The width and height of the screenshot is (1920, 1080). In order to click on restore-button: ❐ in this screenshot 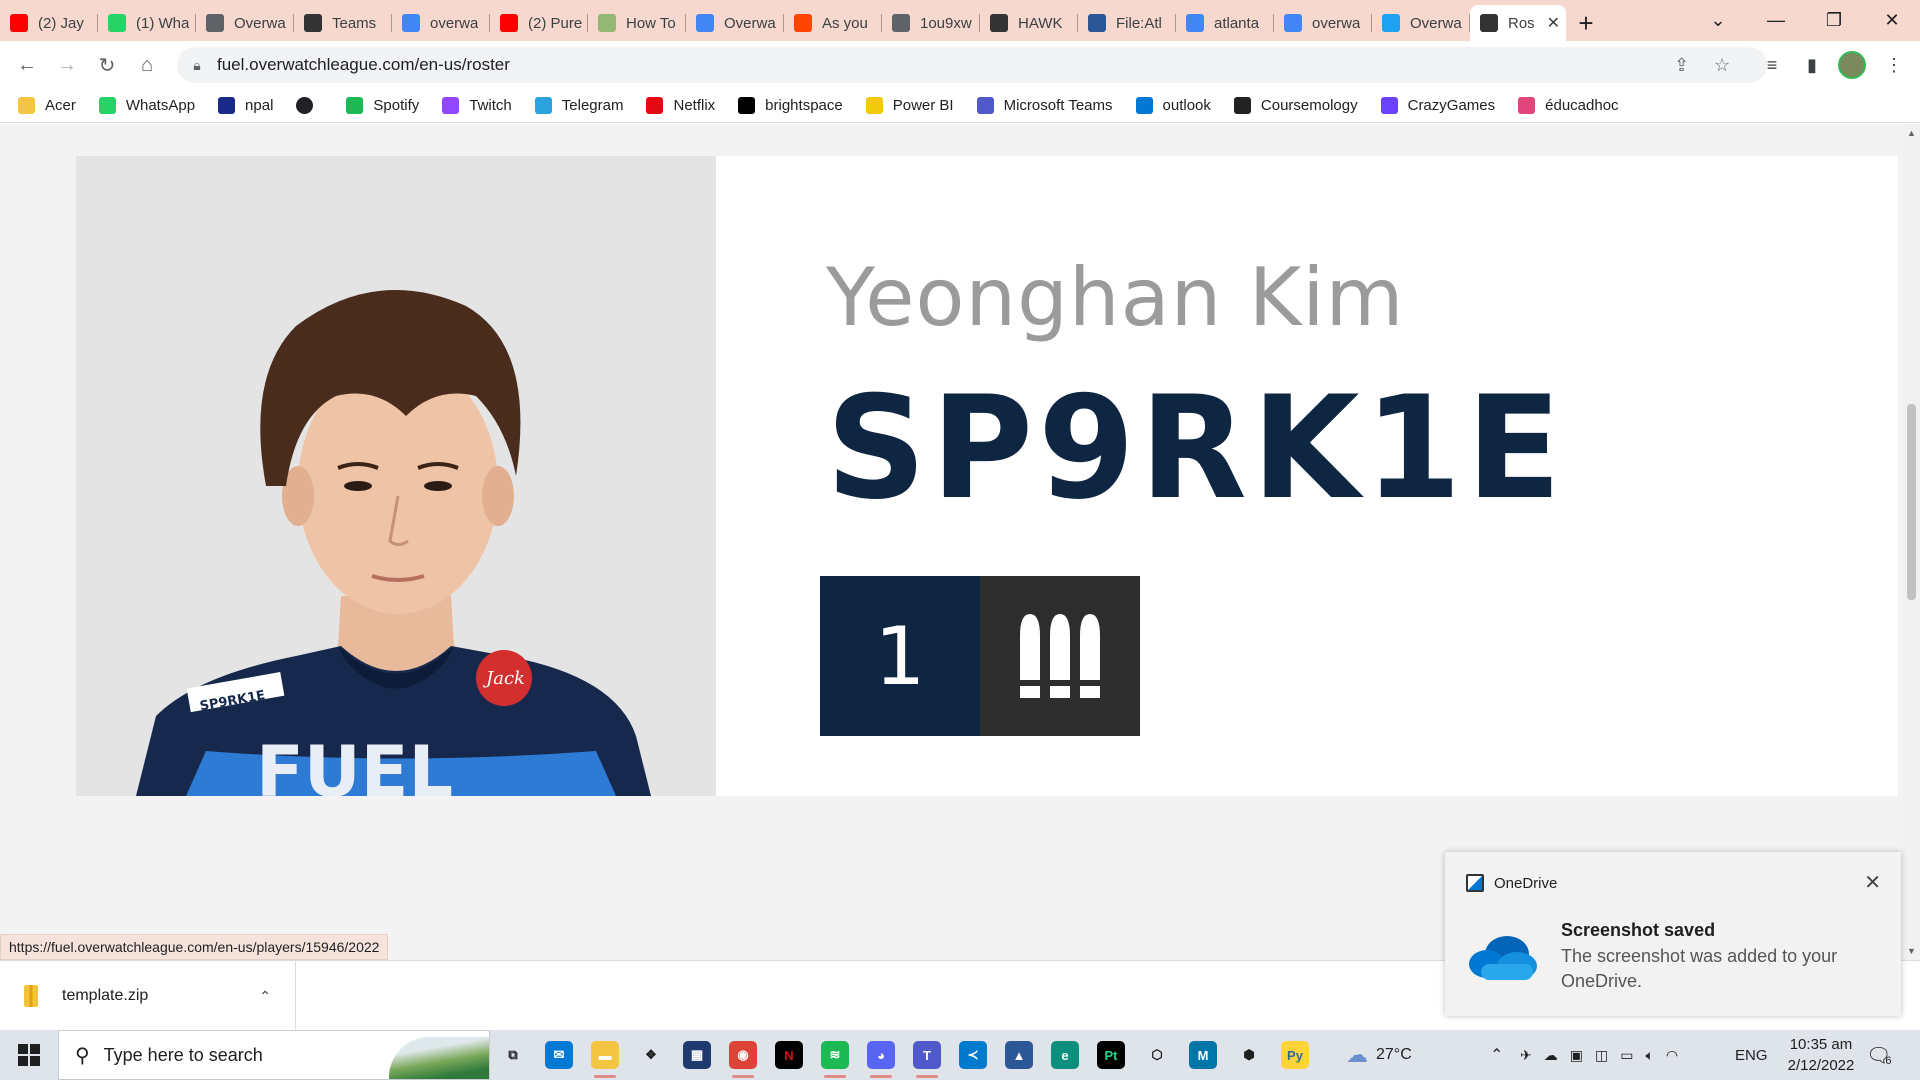, I will do `click(1834, 20)`.